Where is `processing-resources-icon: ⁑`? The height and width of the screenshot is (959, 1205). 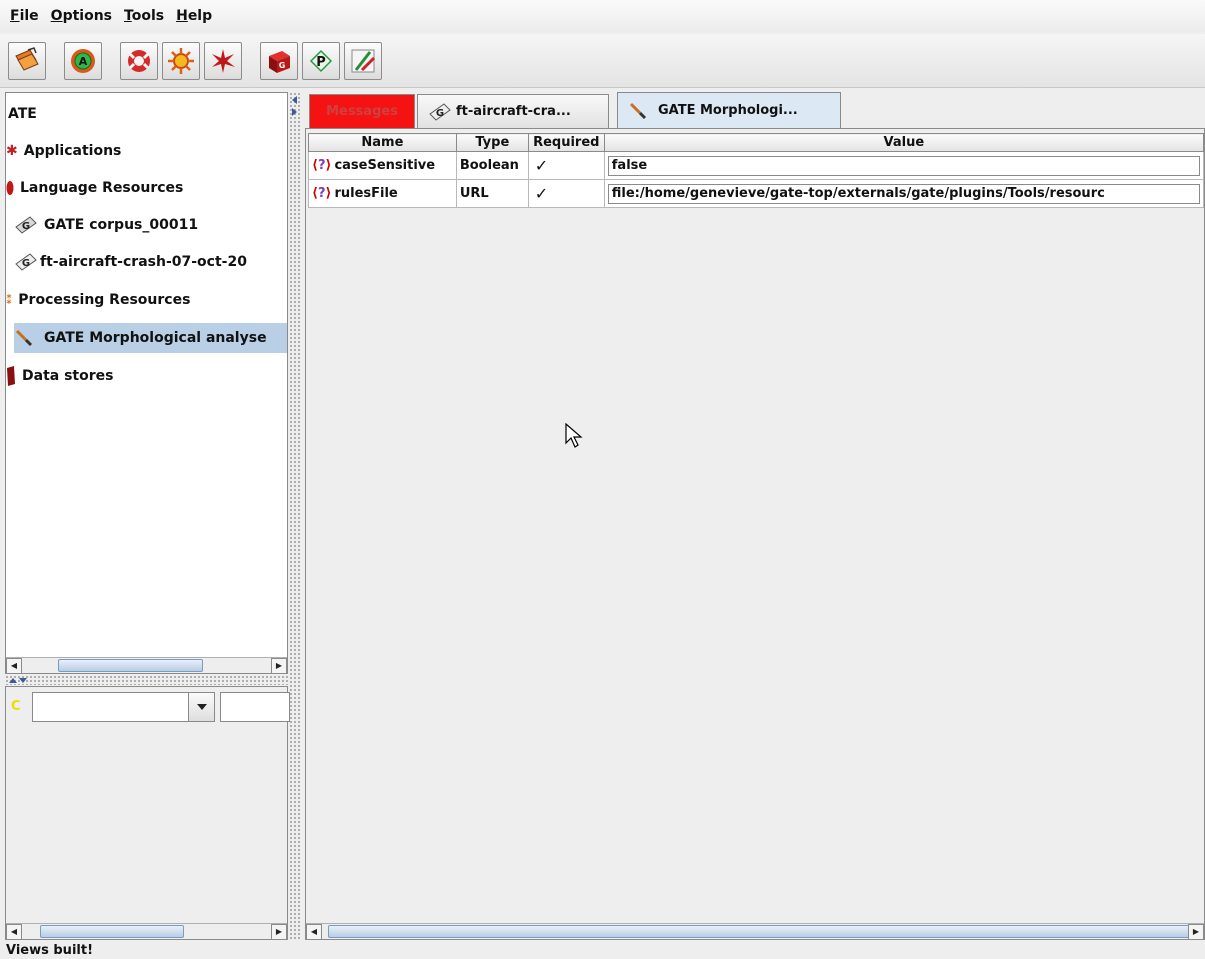 processing-resources-icon: ⁑ is located at coordinates (9, 300).